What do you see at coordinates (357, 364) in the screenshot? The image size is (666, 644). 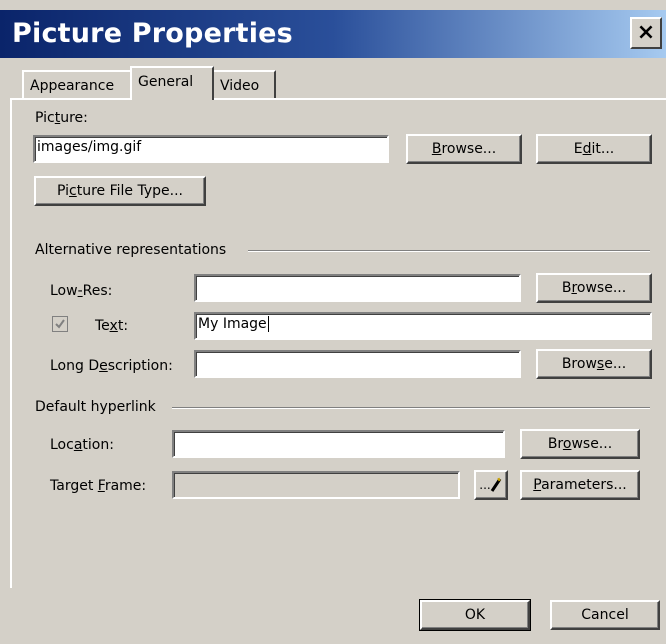 I see `long-description-input` at bounding box center [357, 364].